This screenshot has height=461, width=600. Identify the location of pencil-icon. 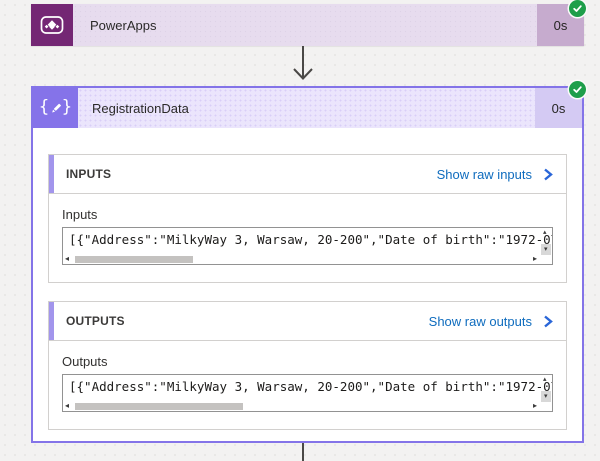
(56, 107).